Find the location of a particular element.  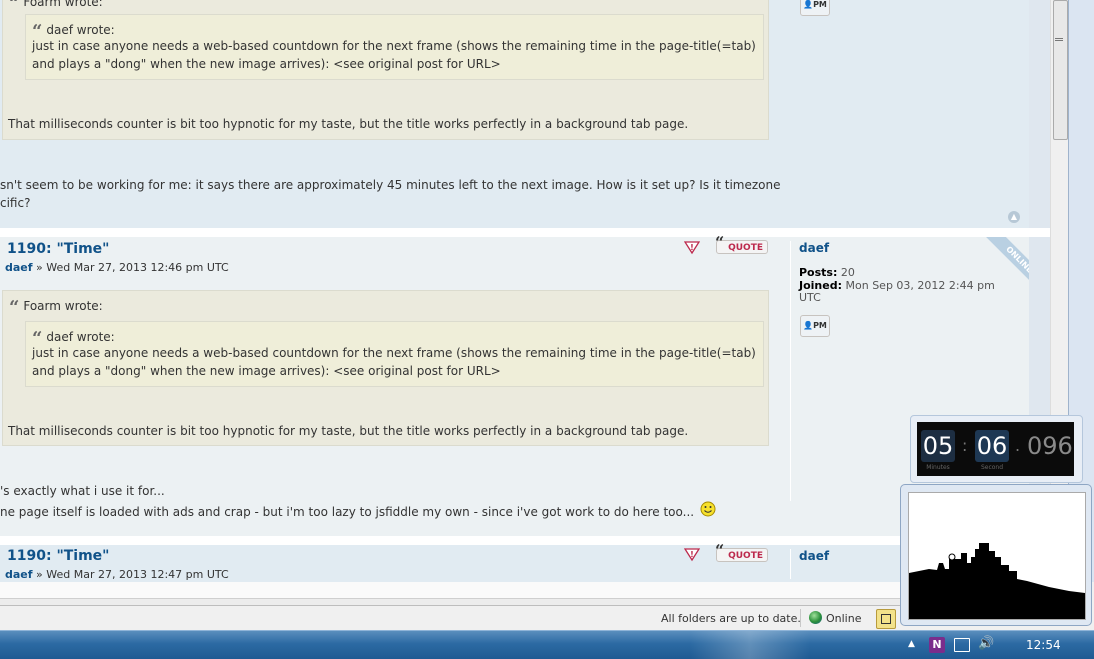

post-date: » Wed Mar 27, 2013 12:47 pm UTC is located at coordinates (132, 574).